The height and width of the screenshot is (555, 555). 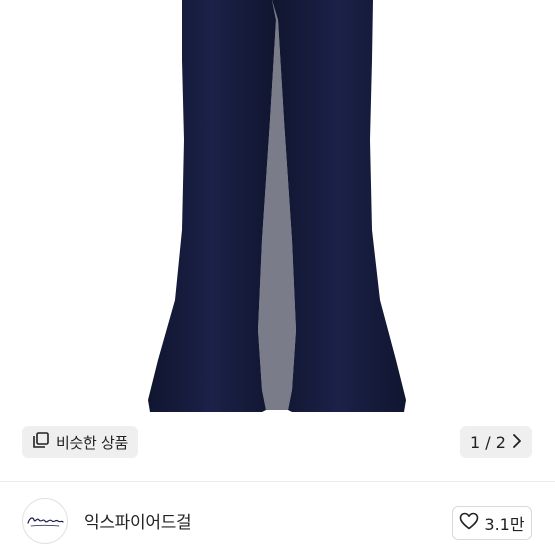 What do you see at coordinates (469, 523) in the screenshot?
I see `heart-outline-icon` at bounding box center [469, 523].